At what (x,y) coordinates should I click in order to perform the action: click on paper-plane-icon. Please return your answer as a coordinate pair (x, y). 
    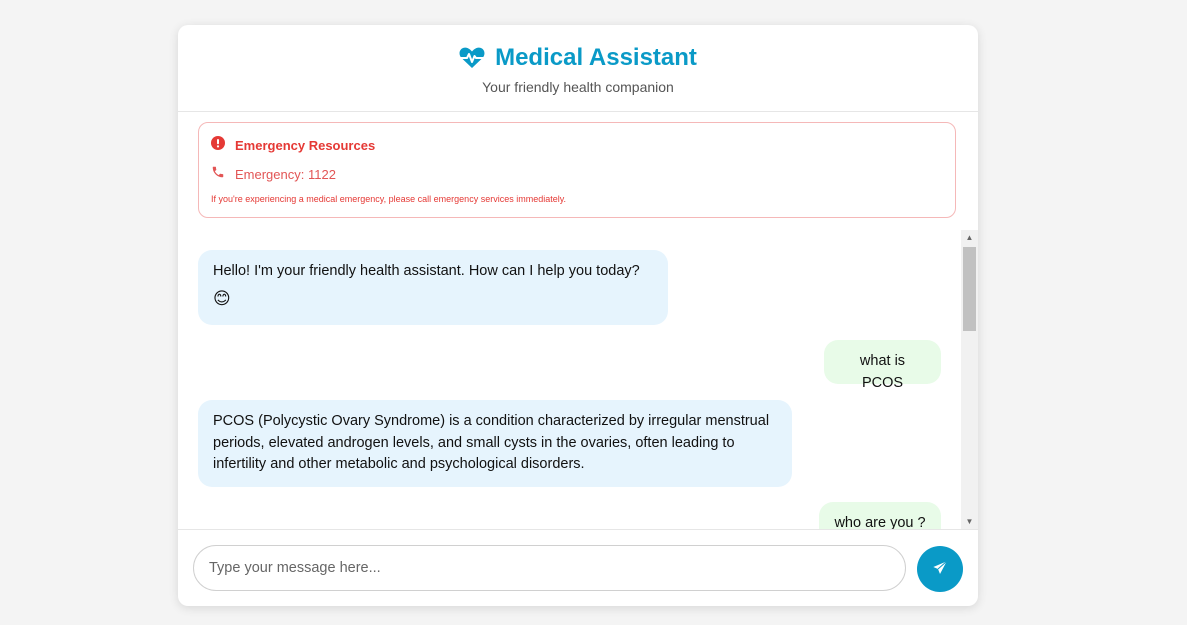
    Looking at the image, I should click on (940, 569).